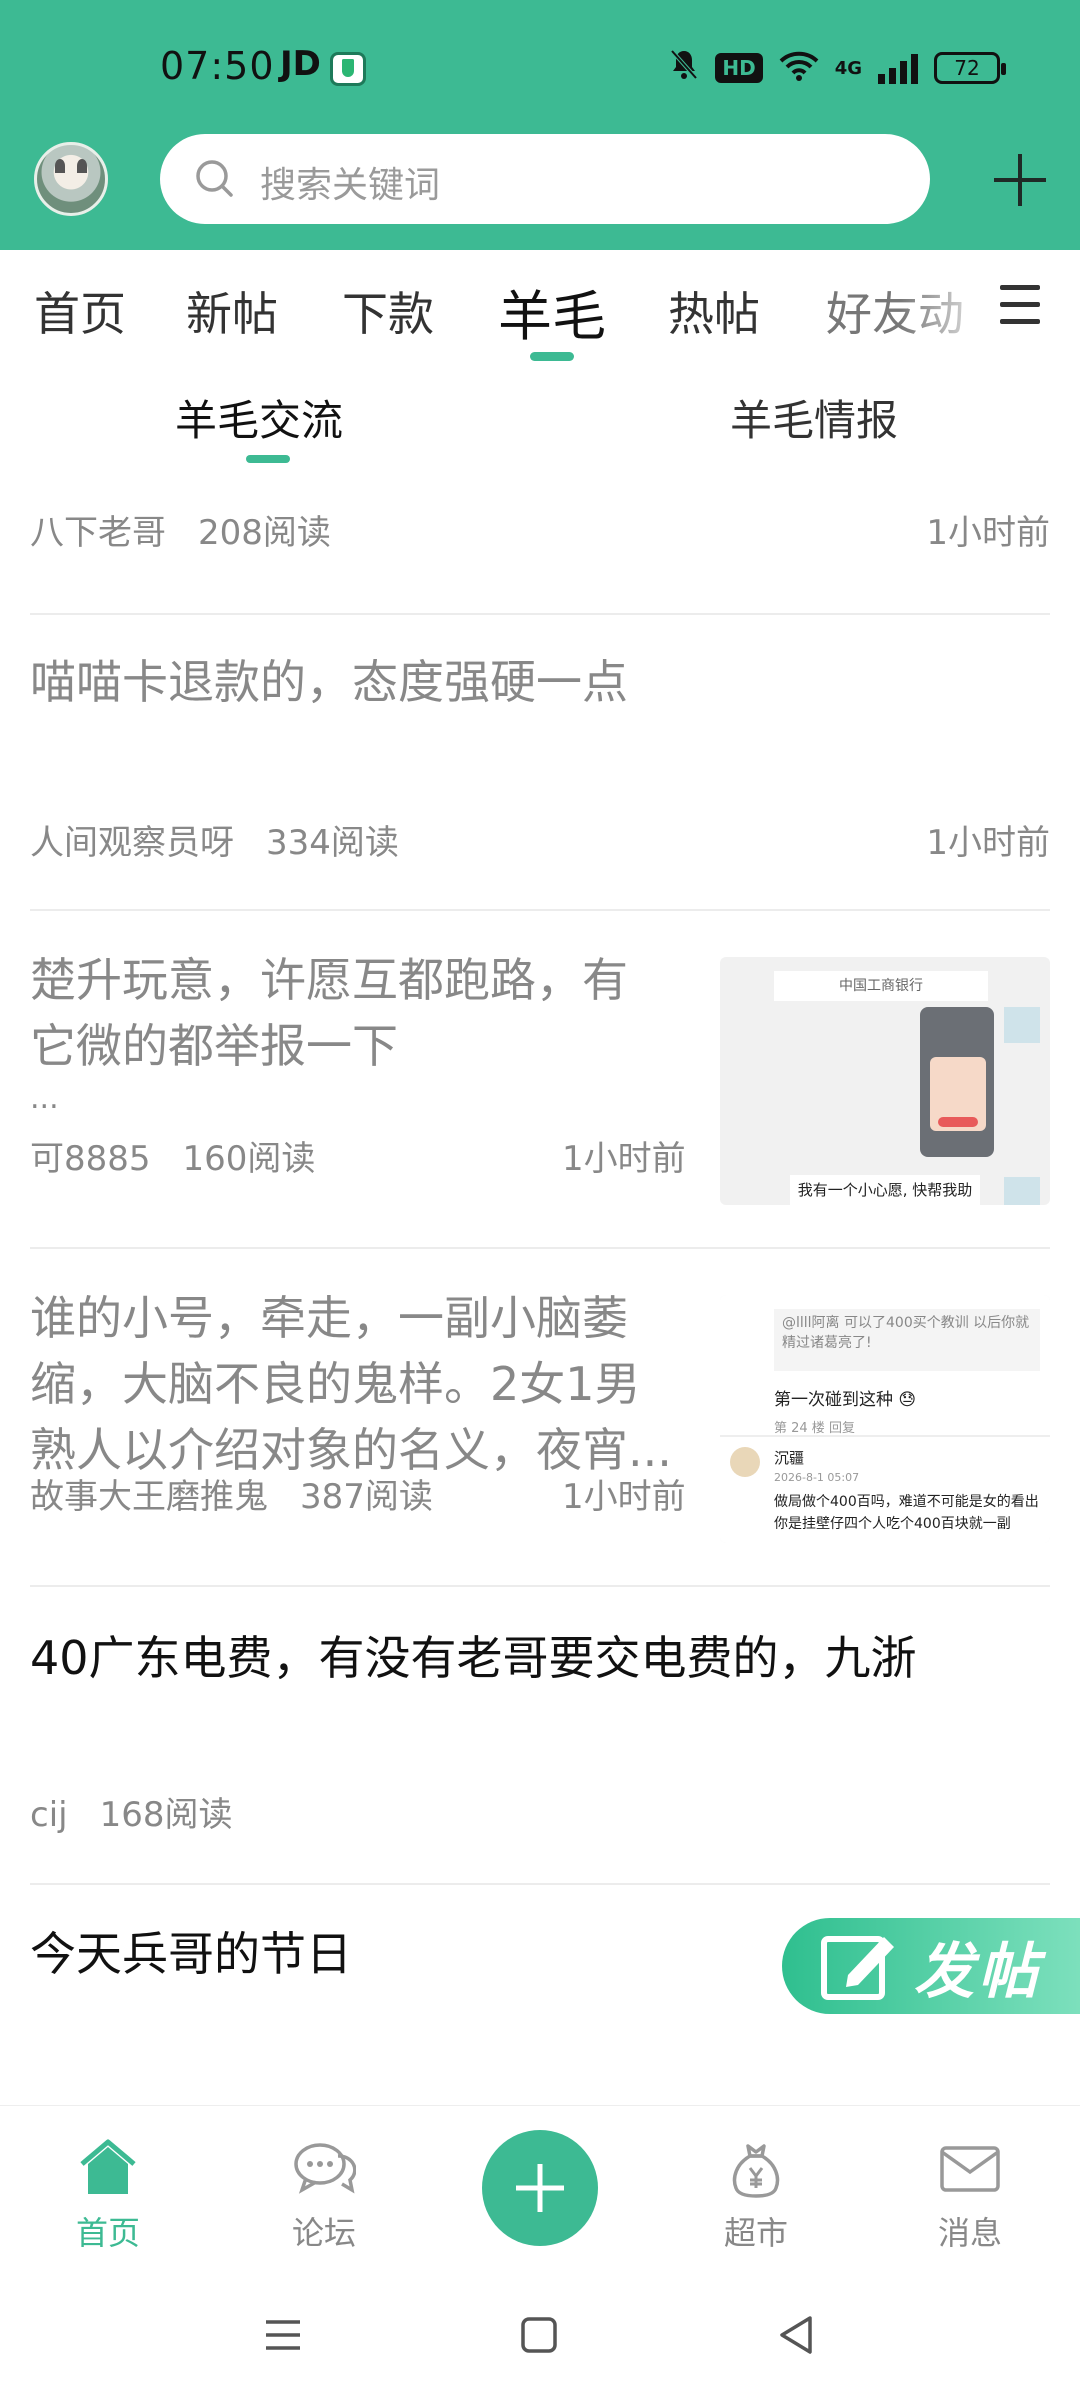 This screenshot has width=1080, height=2400. Describe the element at coordinates (325, 2168) in the screenshot. I see `chat-icon` at that location.